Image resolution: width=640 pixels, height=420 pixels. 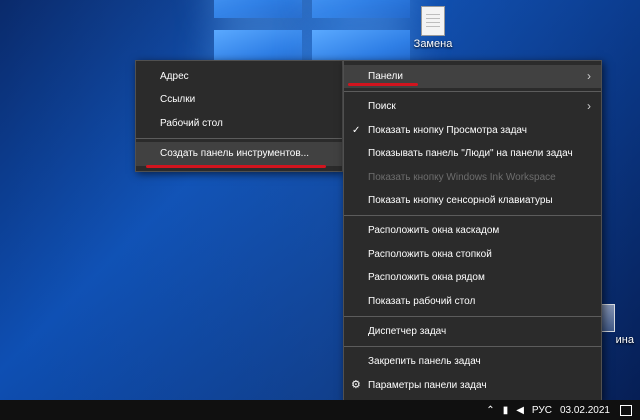 I want to click on menu-item-lock-taskbar: Закрепить панель задач, so click(x=472, y=361).